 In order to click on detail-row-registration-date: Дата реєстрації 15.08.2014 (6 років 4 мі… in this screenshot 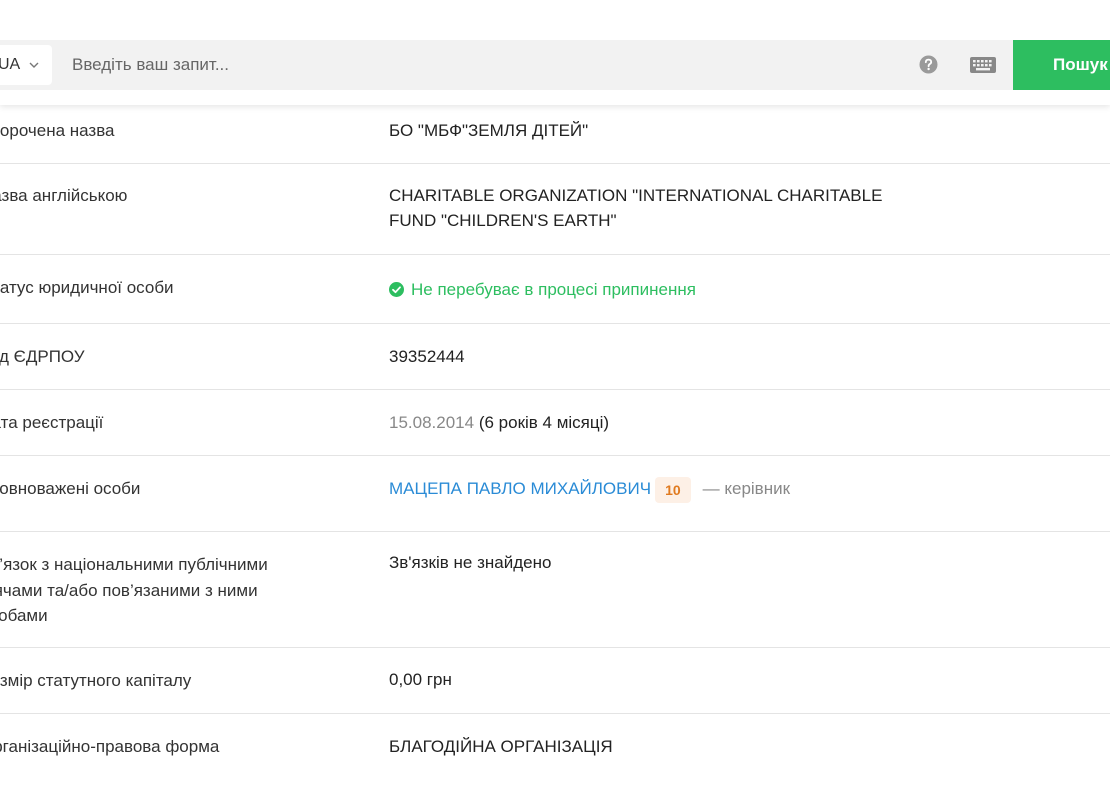, I will do `click(555, 423)`.